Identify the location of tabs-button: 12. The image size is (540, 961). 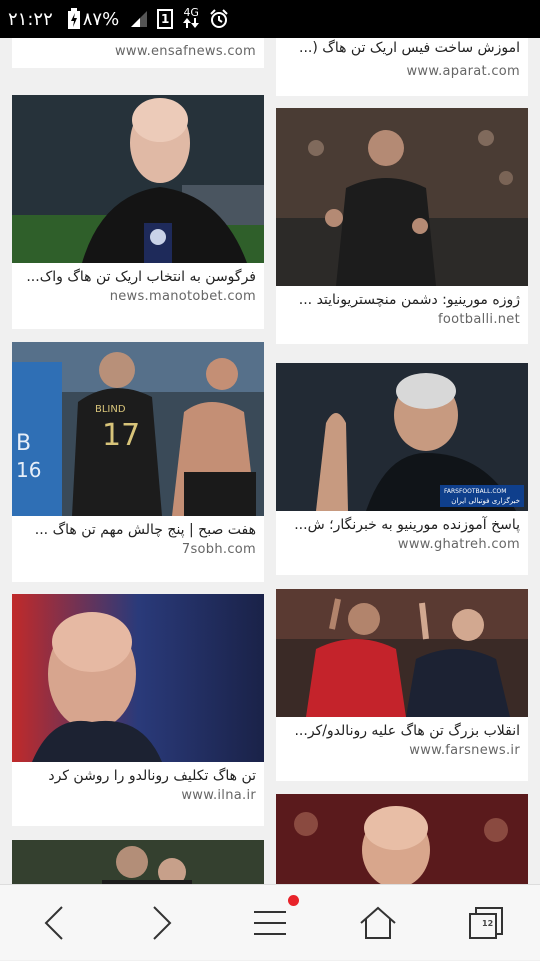
(486, 923).